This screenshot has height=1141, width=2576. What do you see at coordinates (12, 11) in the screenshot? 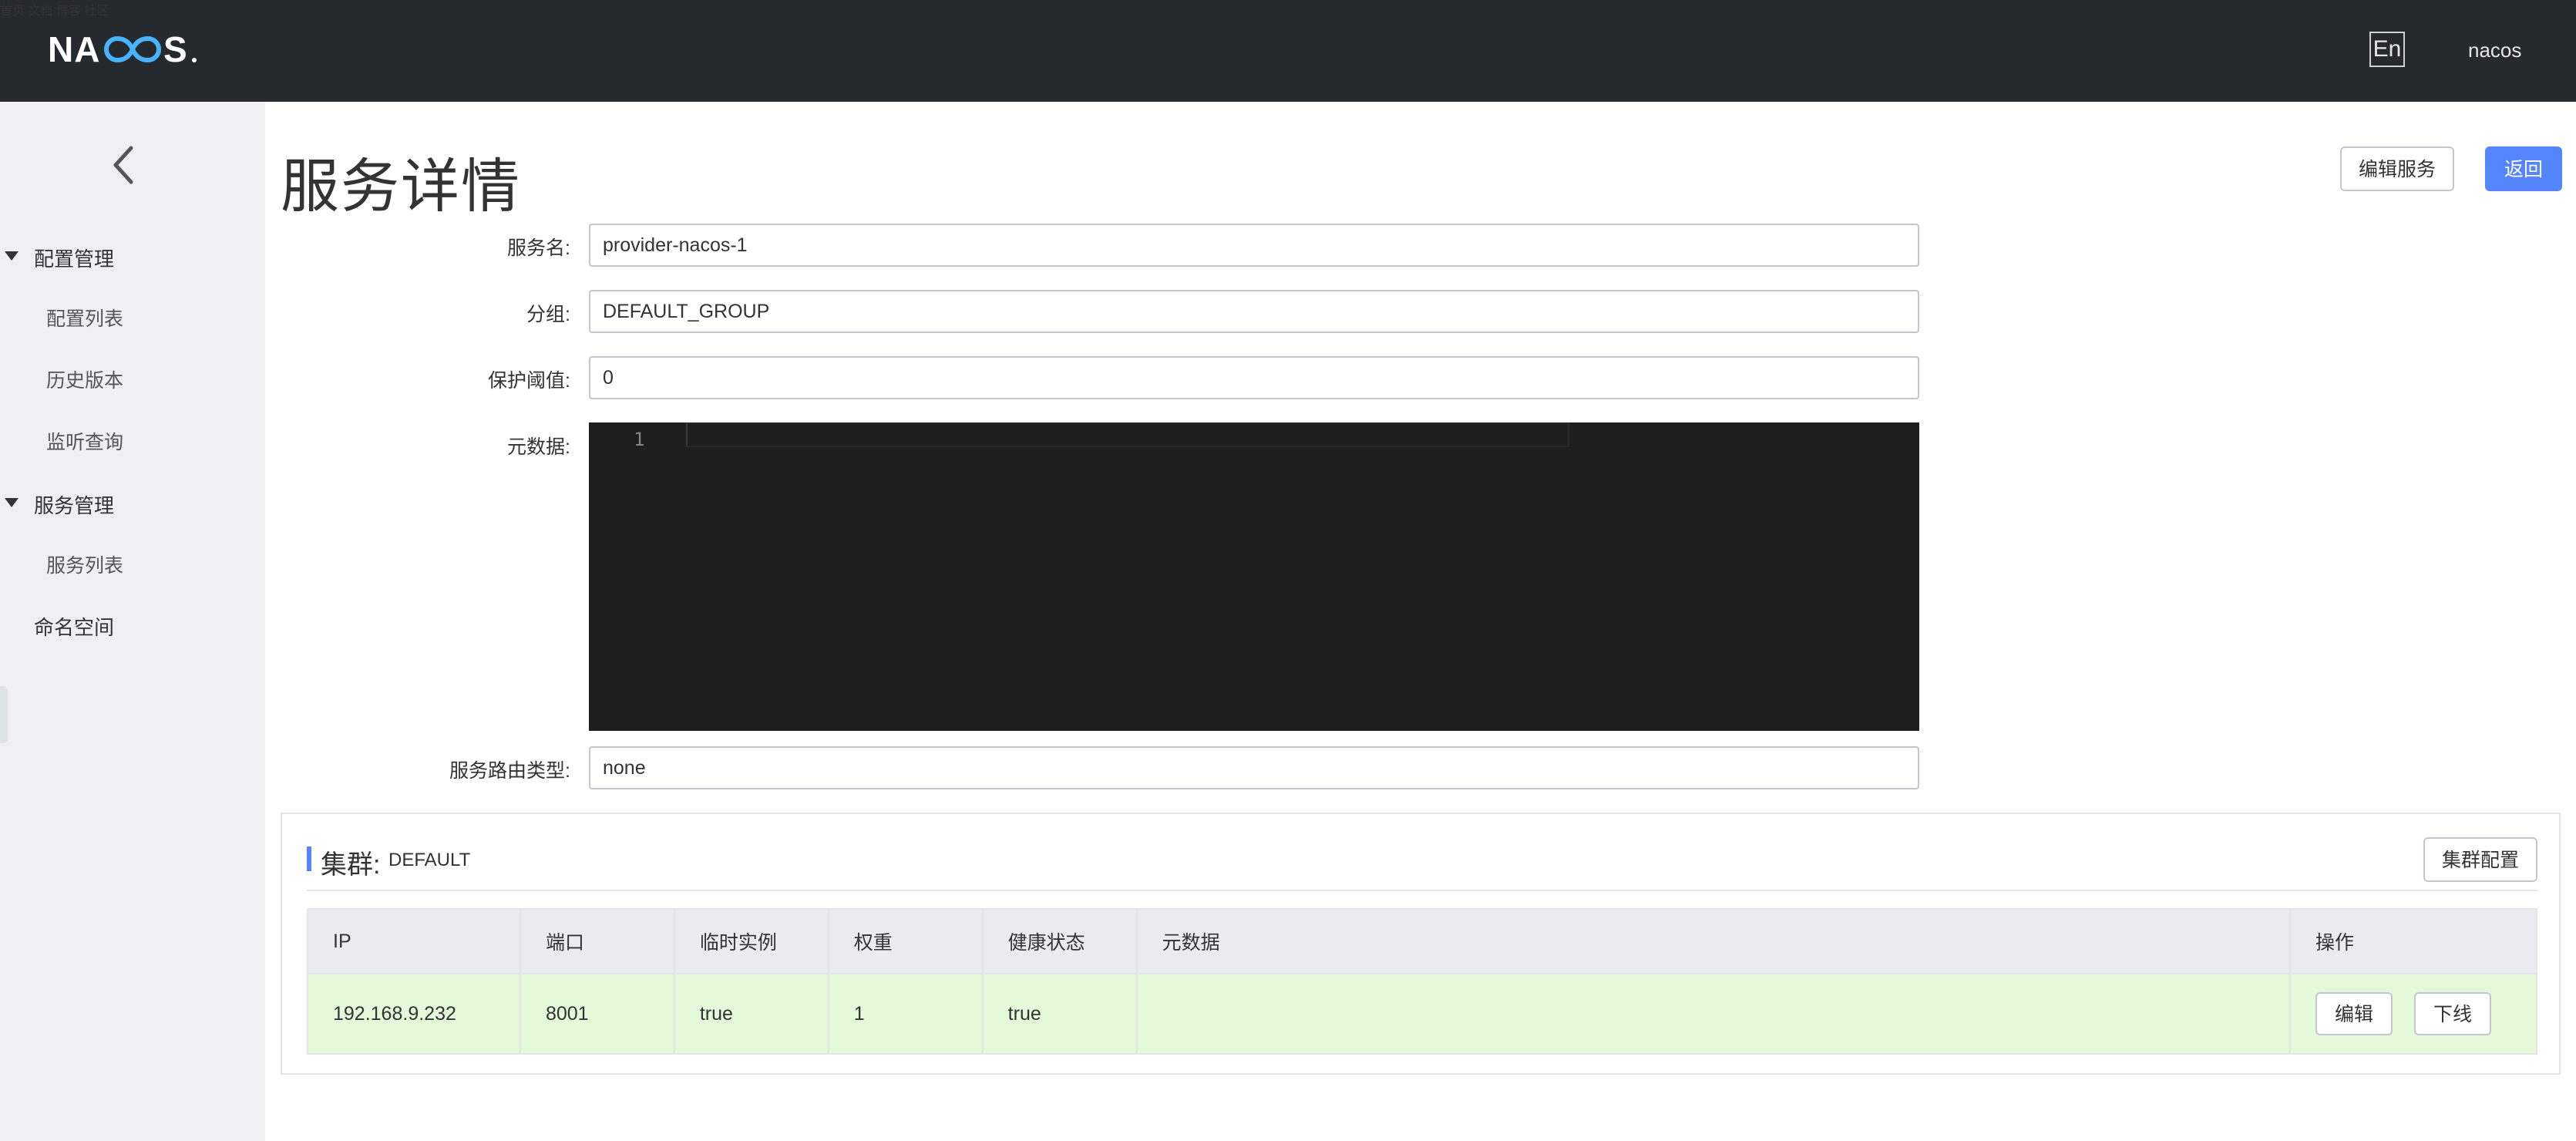
I see `nav-home: 首页` at bounding box center [12, 11].